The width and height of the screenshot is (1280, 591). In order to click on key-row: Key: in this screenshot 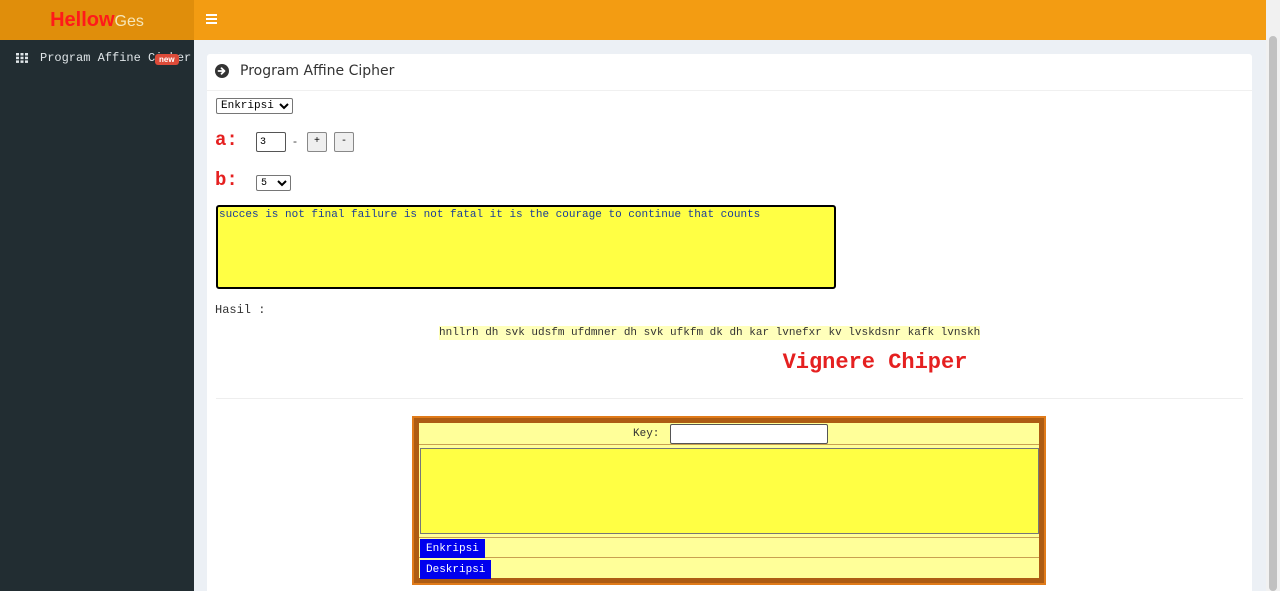, I will do `click(729, 434)`.